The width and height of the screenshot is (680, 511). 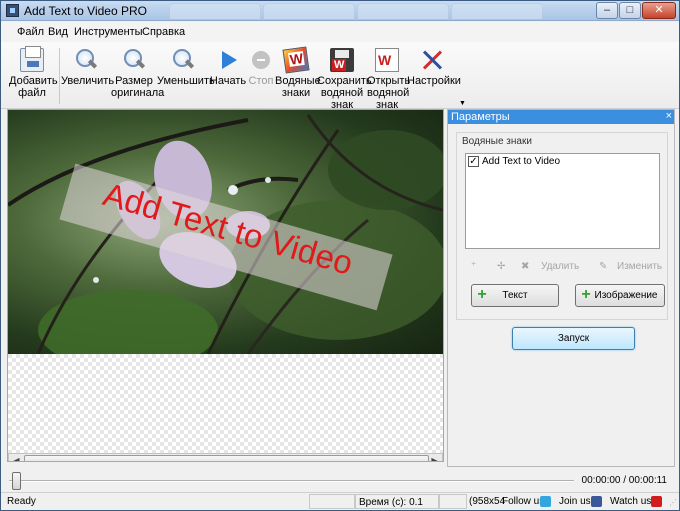 I want to click on stop-button: Стоп, so click(x=261, y=75).